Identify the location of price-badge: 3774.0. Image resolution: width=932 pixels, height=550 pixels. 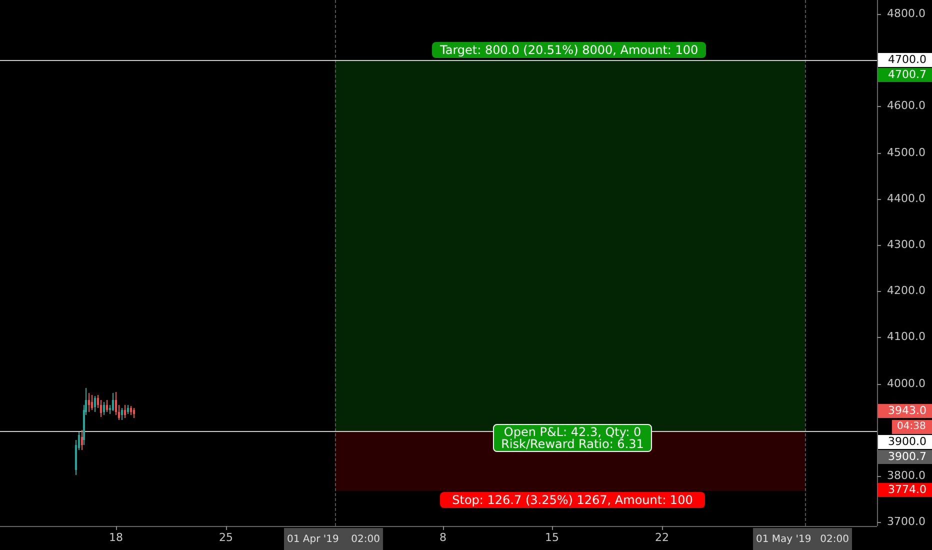
(905, 490).